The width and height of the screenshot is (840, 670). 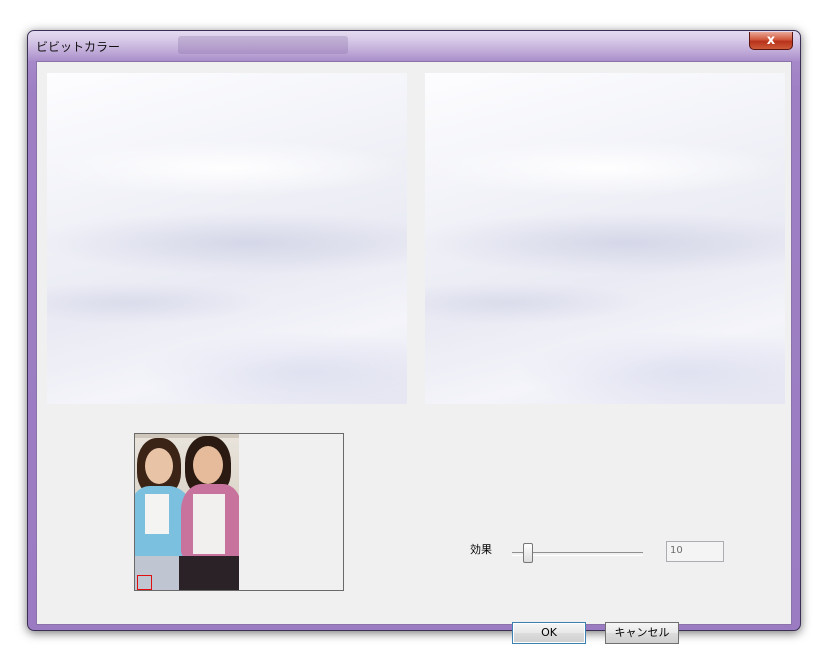 I want to click on effect-label: 効果, so click(x=481, y=549).